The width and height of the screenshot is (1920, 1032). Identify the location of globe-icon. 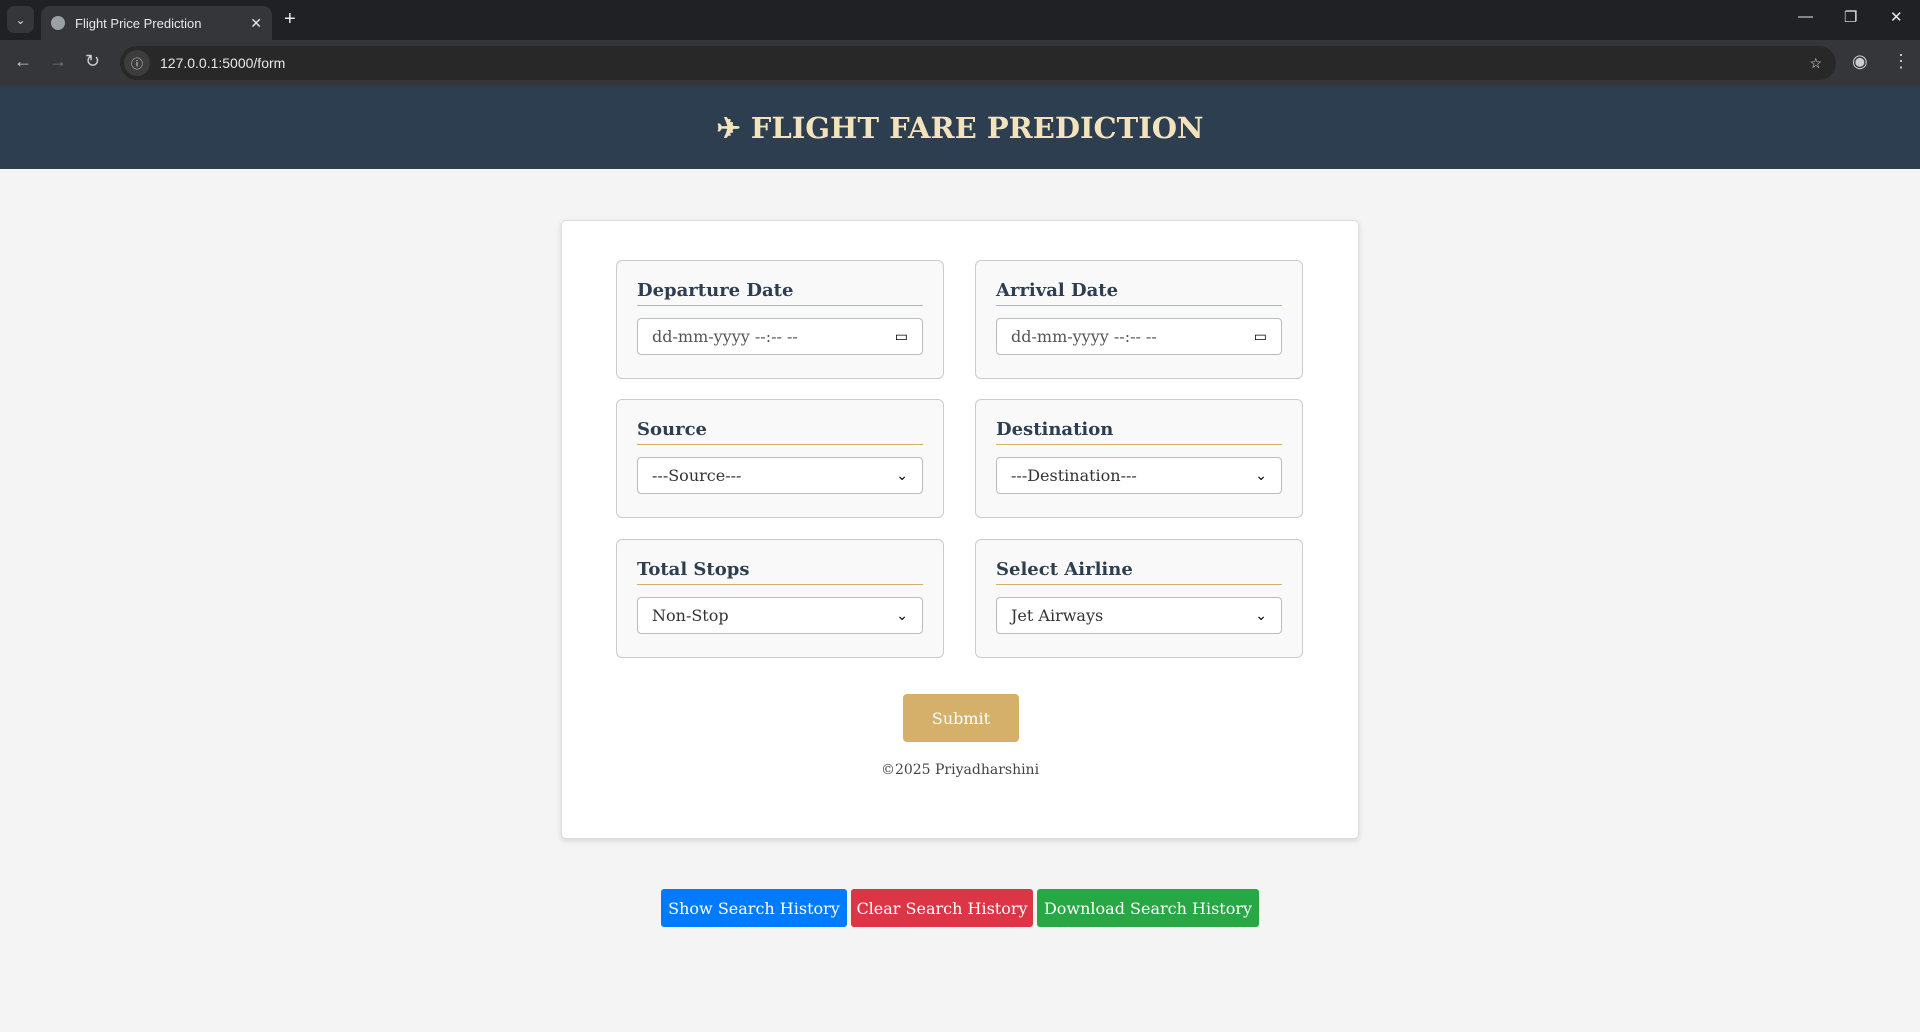
(58, 23).